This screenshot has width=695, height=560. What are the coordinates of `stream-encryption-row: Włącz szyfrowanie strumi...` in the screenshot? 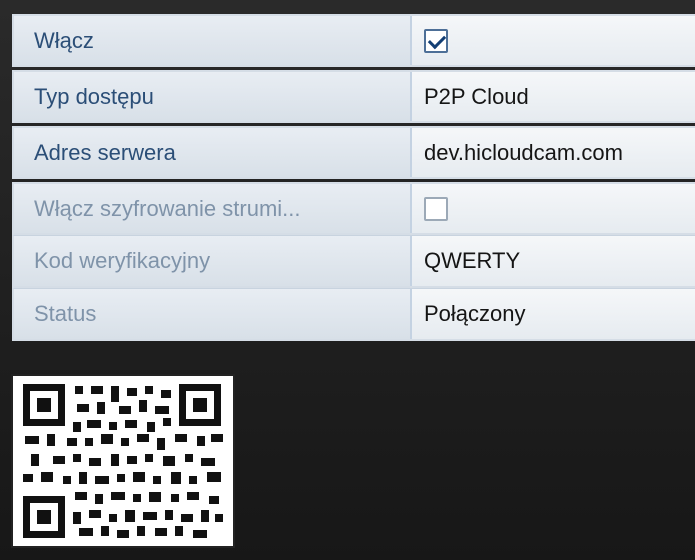 It's located at (353, 208).